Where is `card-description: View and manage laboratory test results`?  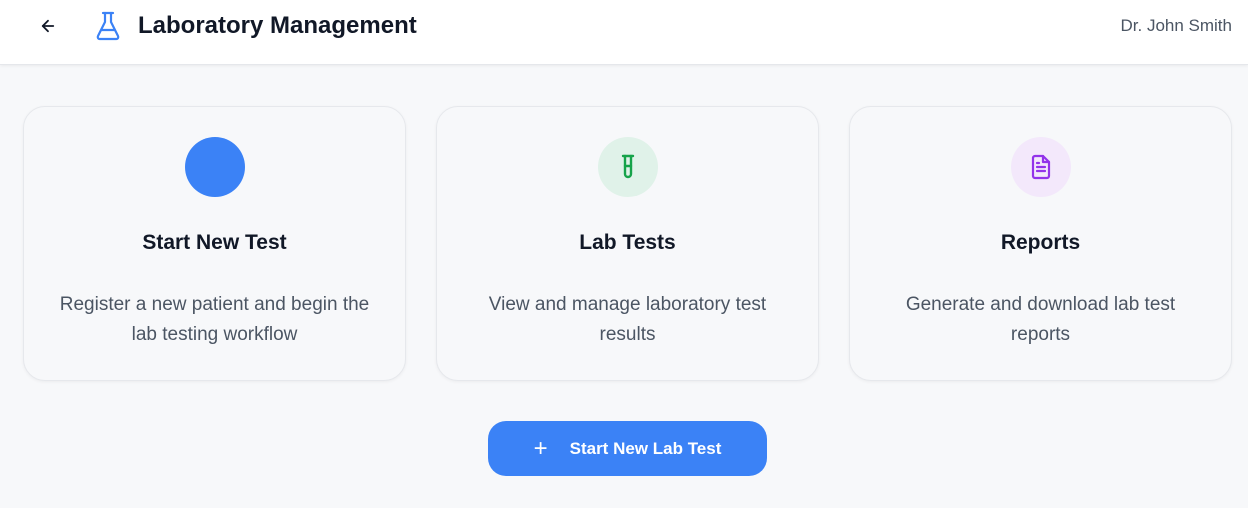
card-description: View and manage laboratory test results is located at coordinates (627, 319).